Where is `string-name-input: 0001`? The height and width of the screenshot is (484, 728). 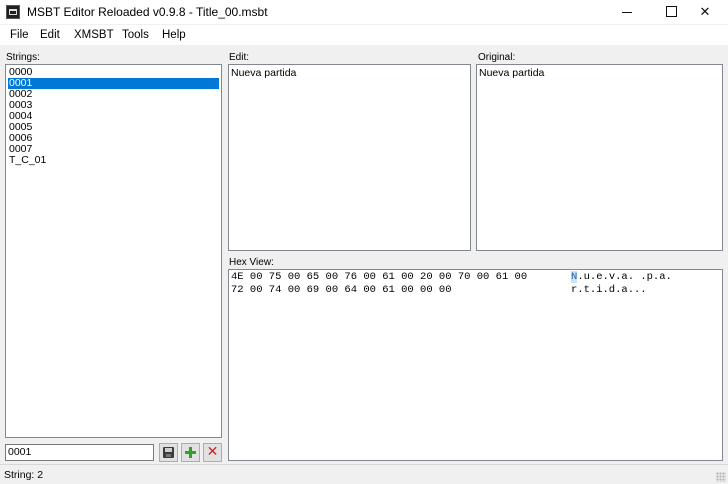
string-name-input: 0001 is located at coordinates (79, 452).